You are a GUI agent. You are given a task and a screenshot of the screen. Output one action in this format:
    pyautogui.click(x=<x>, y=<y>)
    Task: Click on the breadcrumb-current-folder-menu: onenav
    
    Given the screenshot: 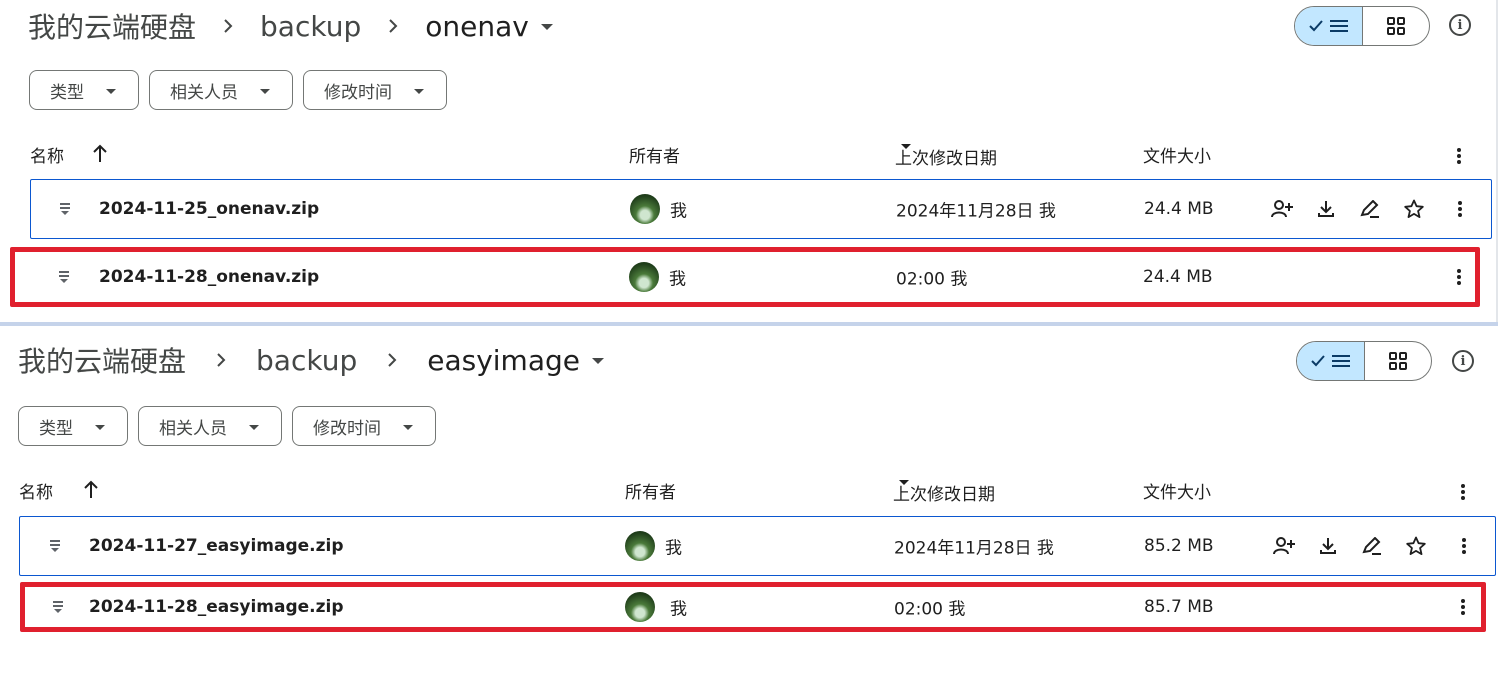 What is the action you would take?
    pyautogui.click(x=489, y=26)
    